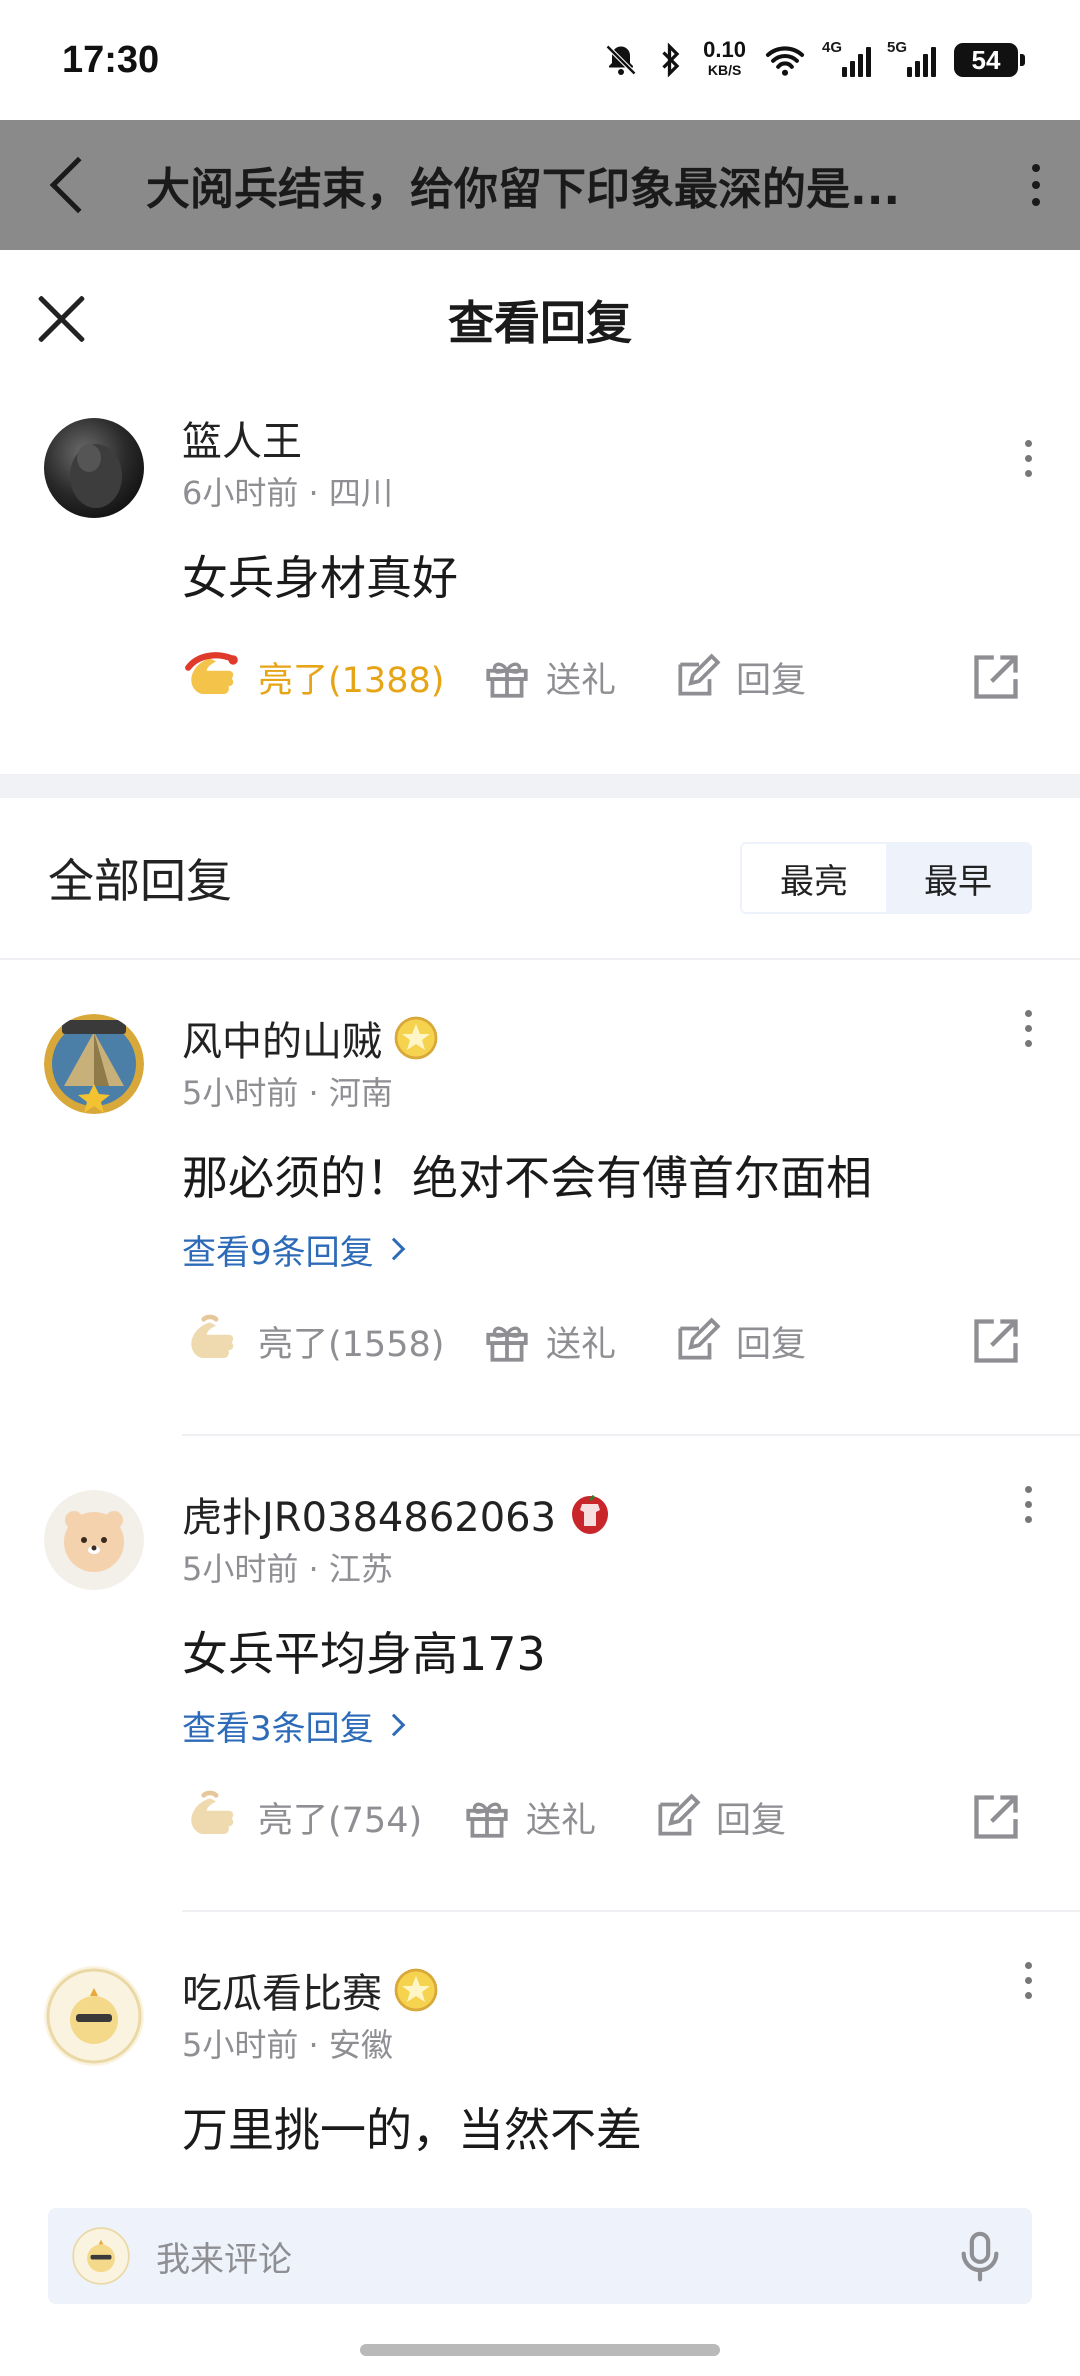 The height and width of the screenshot is (2376, 1080). Describe the element at coordinates (611, 1725) in the screenshot. I see `view-replies-link: 查看3条回复` at that location.